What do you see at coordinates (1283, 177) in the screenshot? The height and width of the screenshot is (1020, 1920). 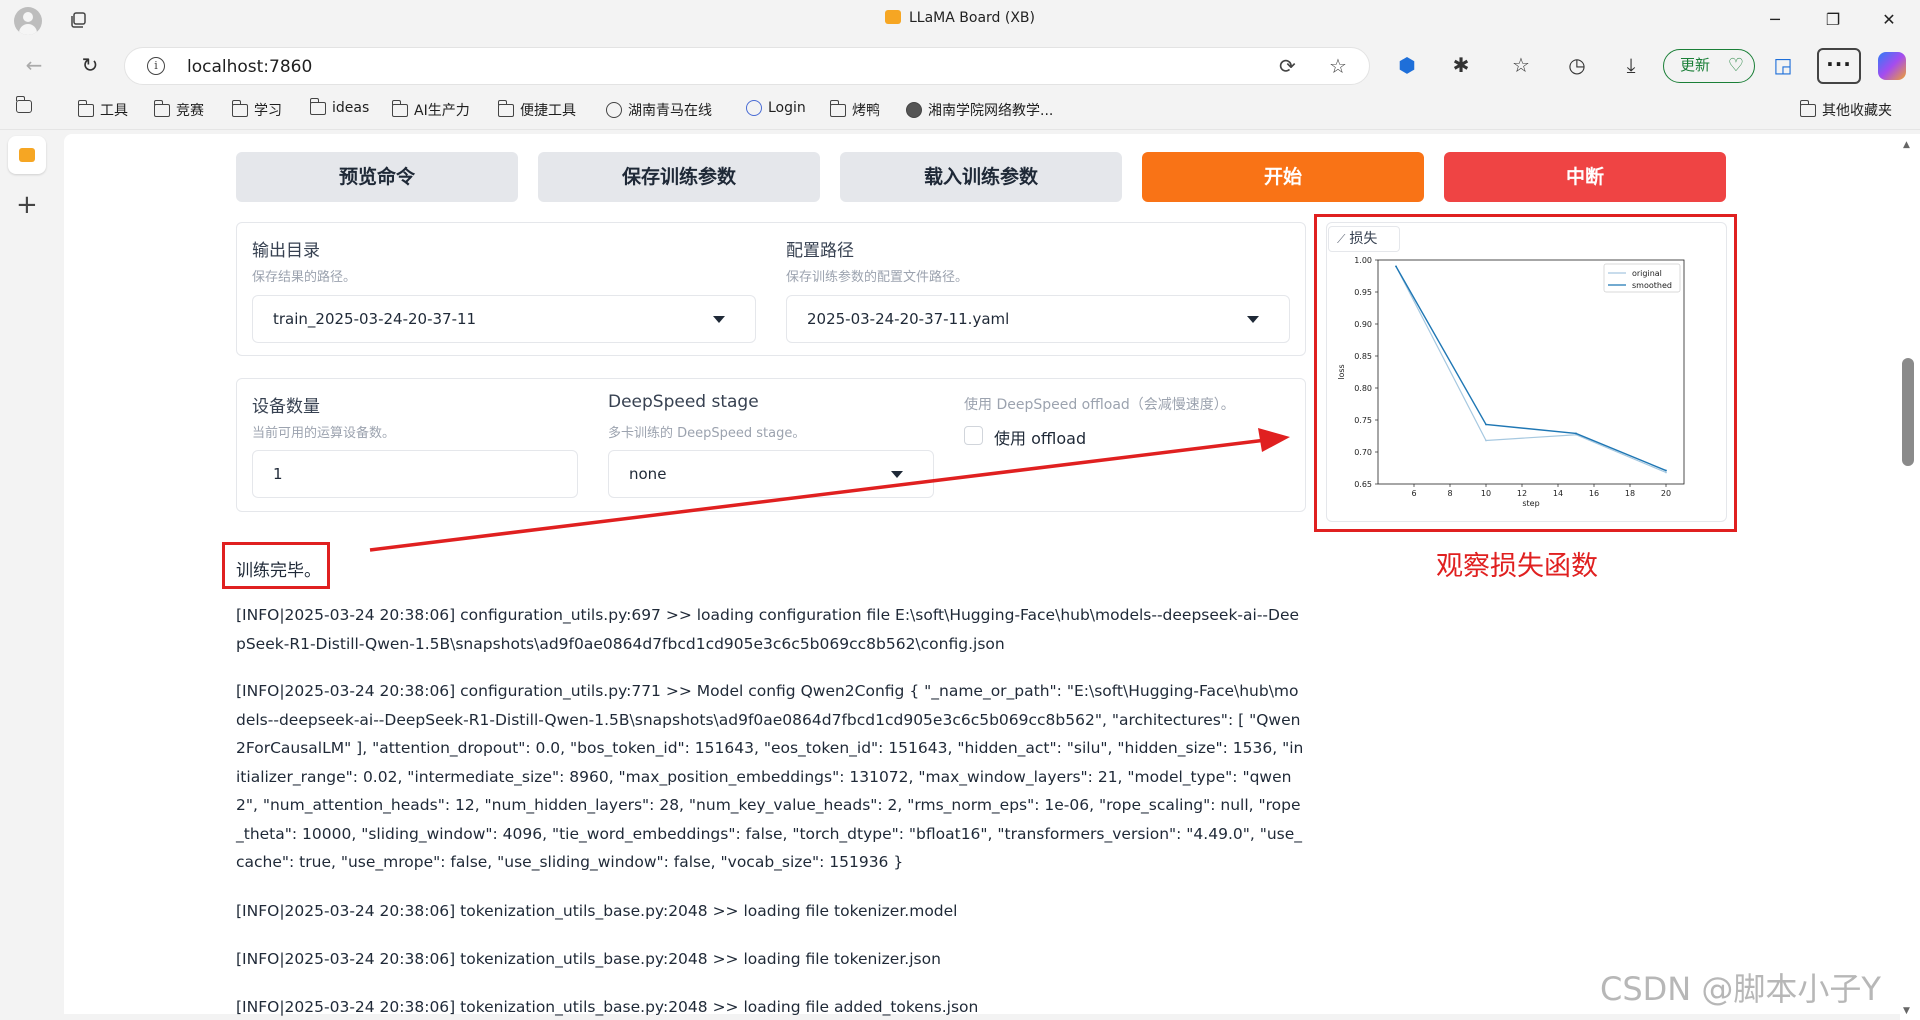 I see `start-button: 开始` at bounding box center [1283, 177].